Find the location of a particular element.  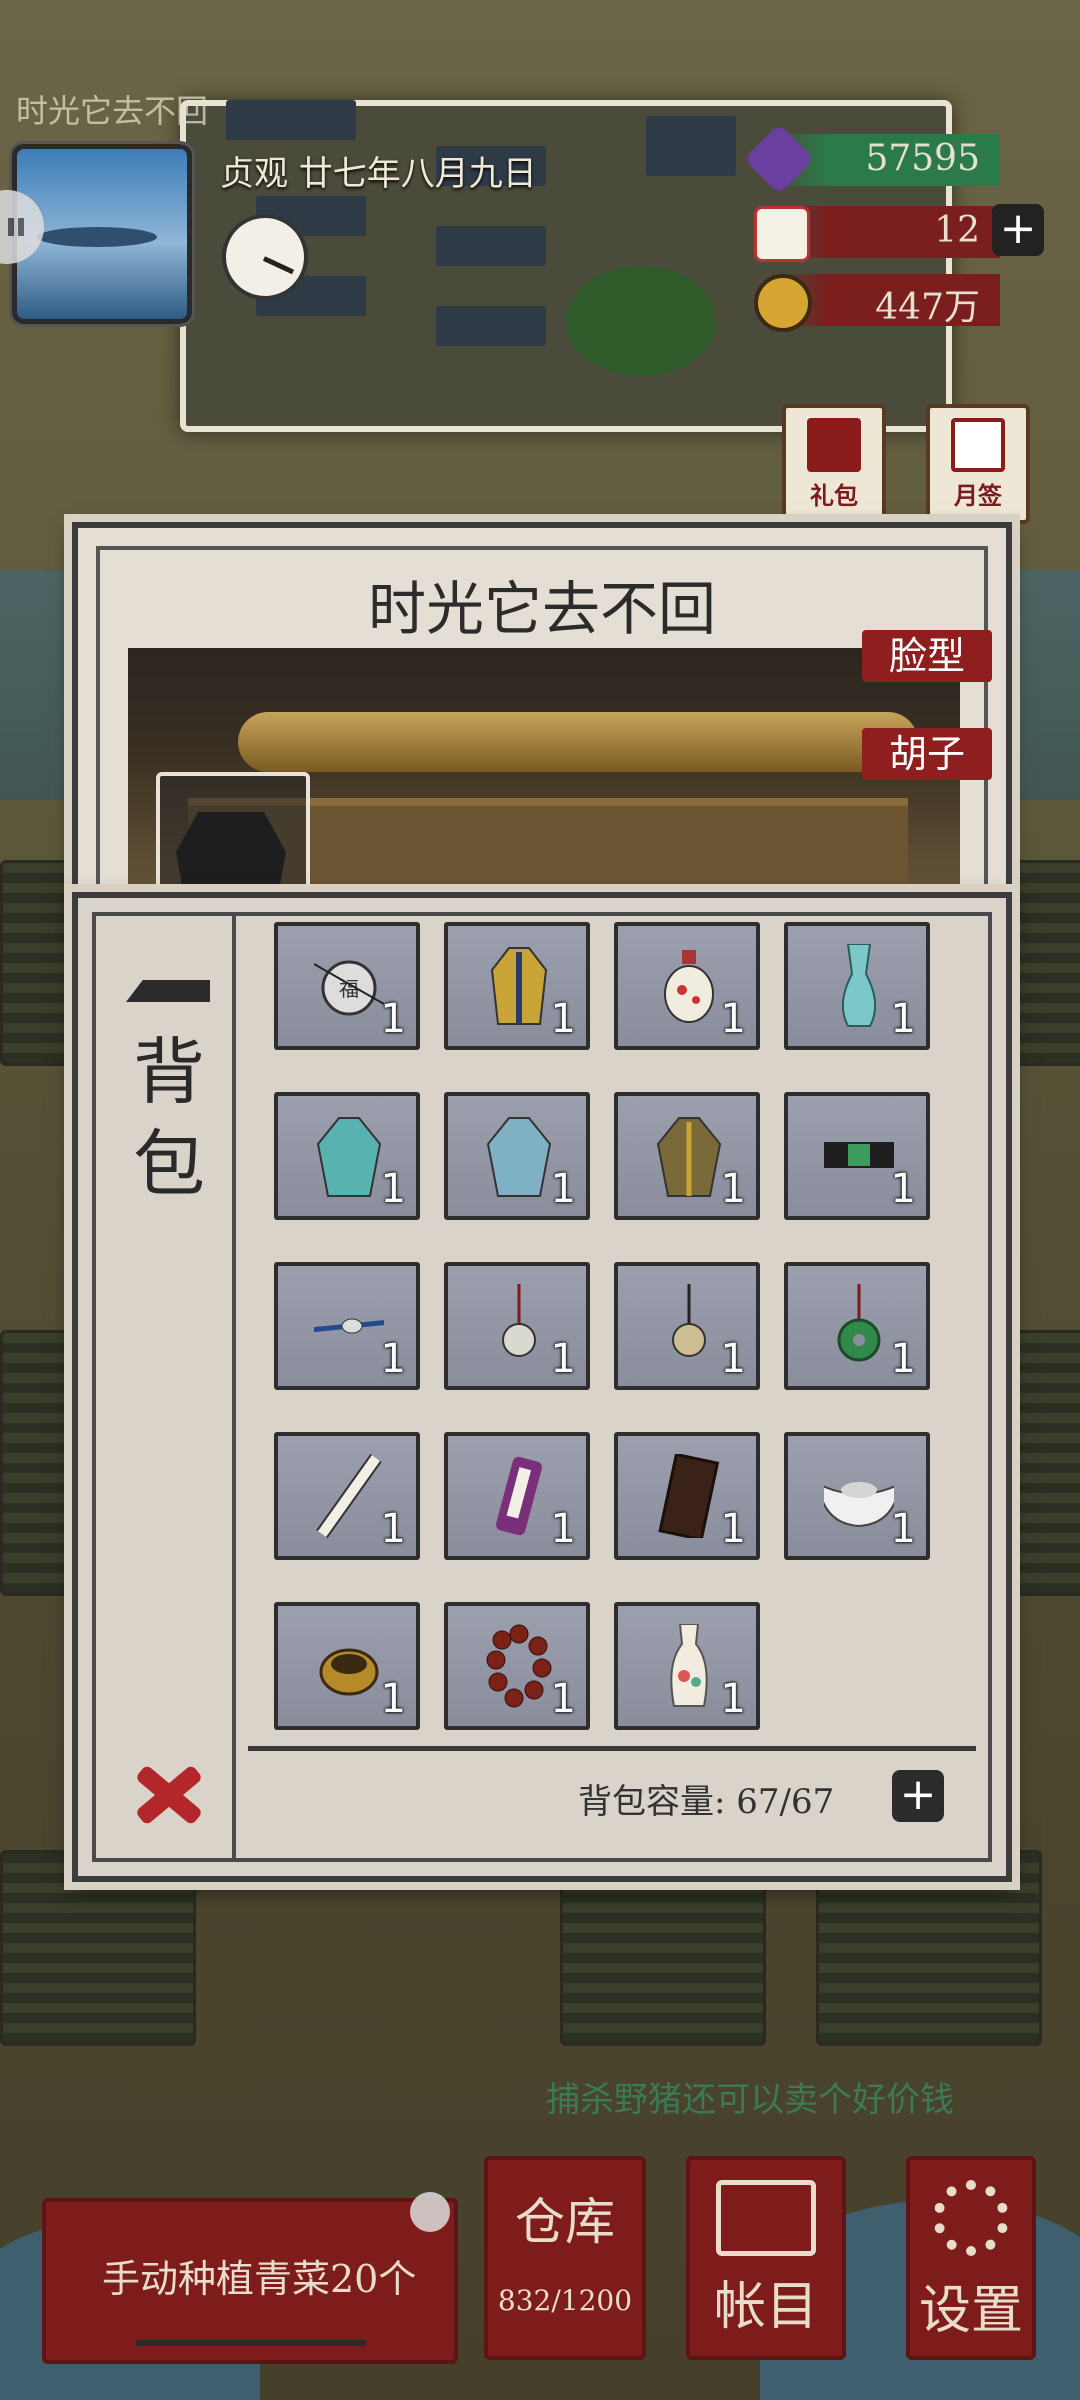

brown-robe-icon is located at coordinates (689, 1156).